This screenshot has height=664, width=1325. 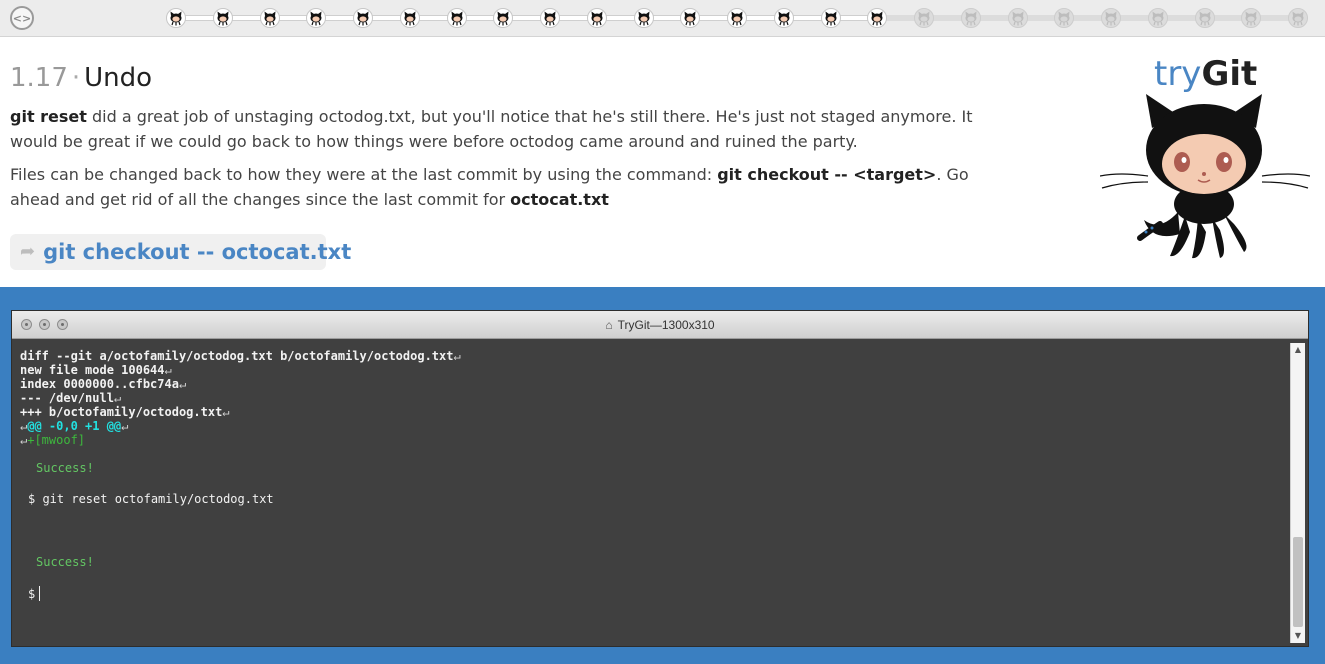 What do you see at coordinates (1205, 176) in the screenshot?
I see `octocat-icon` at bounding box center [1205, 176].